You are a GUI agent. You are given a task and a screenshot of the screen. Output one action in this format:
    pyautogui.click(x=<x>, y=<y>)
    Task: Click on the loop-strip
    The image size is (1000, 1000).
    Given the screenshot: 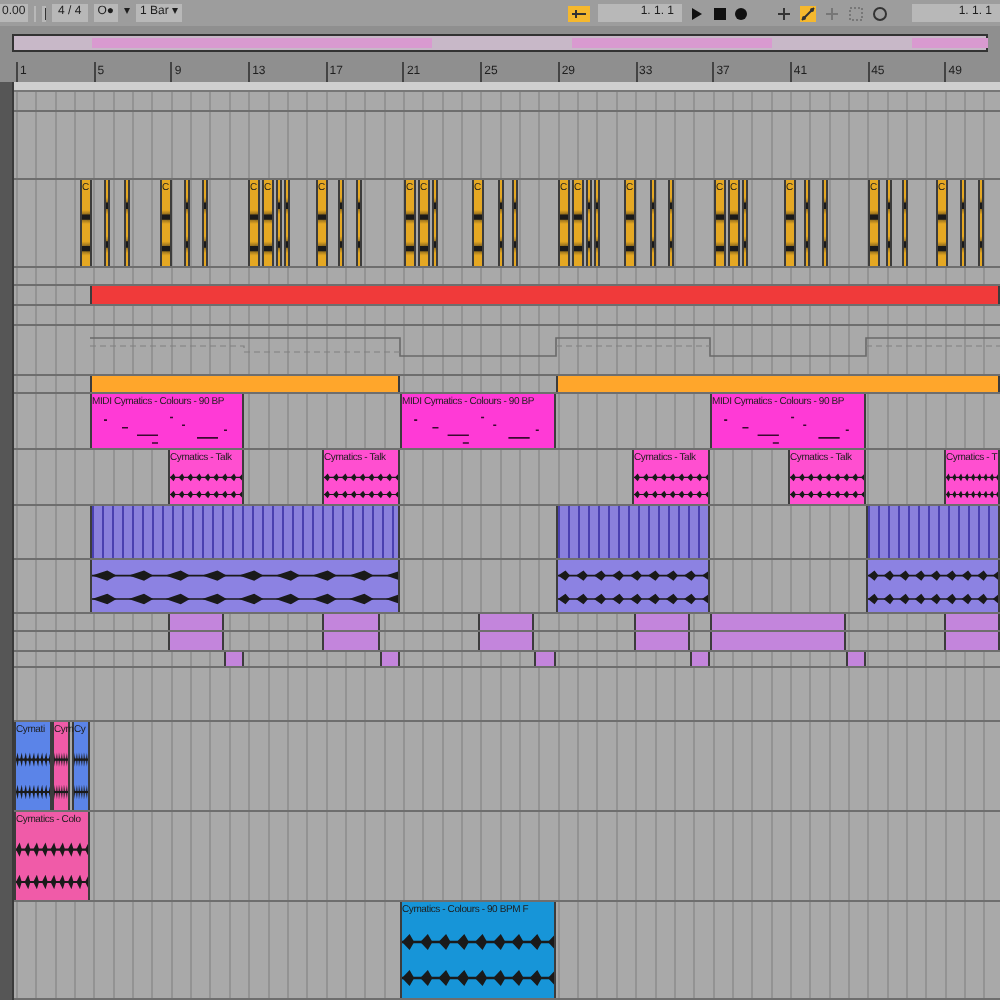 What is the action you would take?
    pyautogui.click(x=507, y=87)
    